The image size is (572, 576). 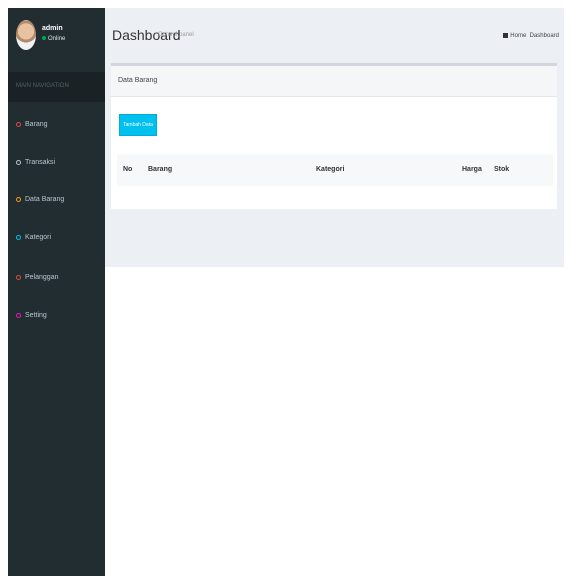 I want to click on add-data-button: Tambah Data, so click(x=138, y=125).